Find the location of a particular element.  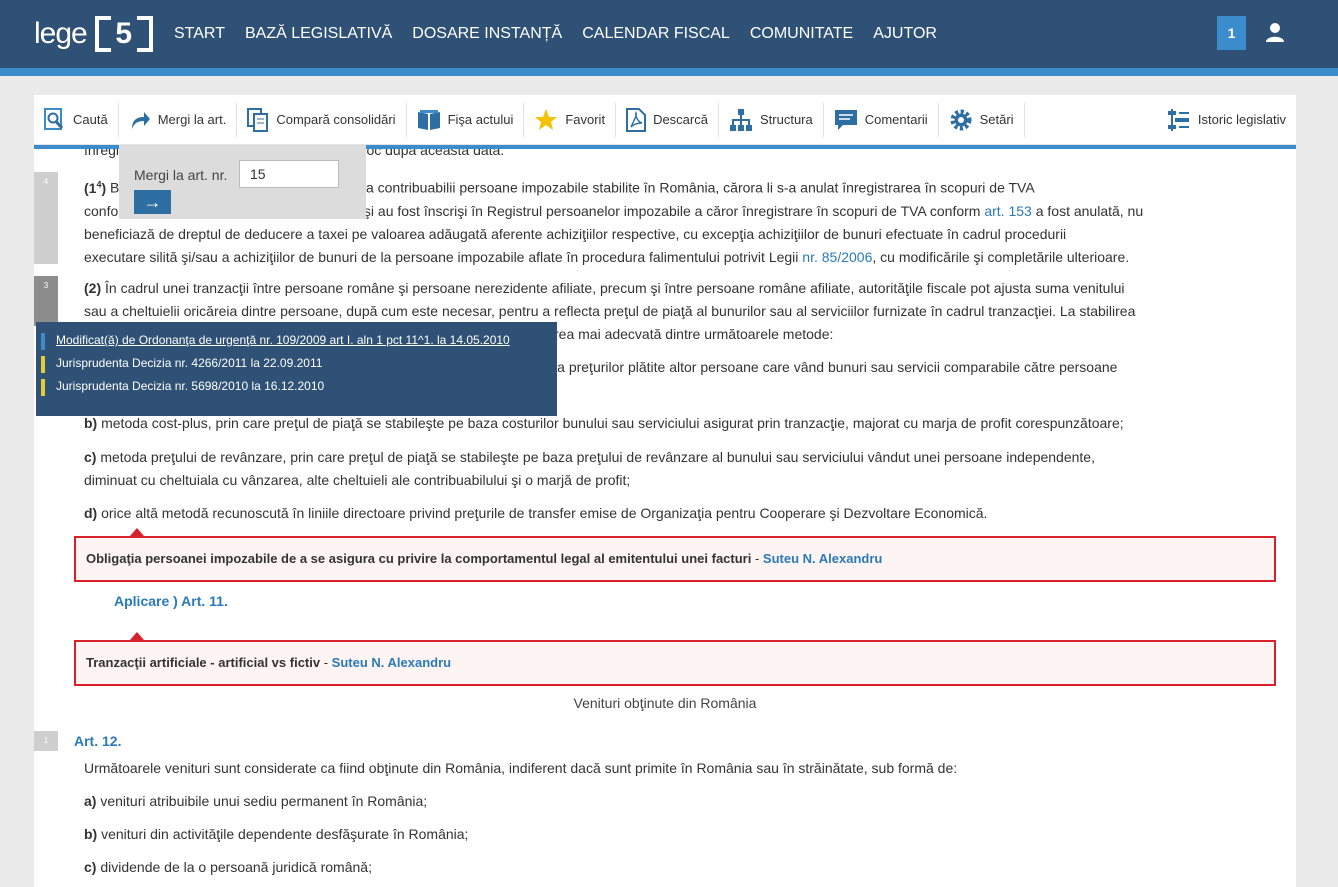

paragraph-gutter: 4 is located at coordinates (46, 218).